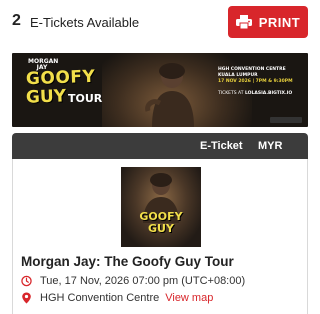 The width and height of the screenshot is (320, 314). I want to click on banner-title-tour: TOUR, so click(85, 98).